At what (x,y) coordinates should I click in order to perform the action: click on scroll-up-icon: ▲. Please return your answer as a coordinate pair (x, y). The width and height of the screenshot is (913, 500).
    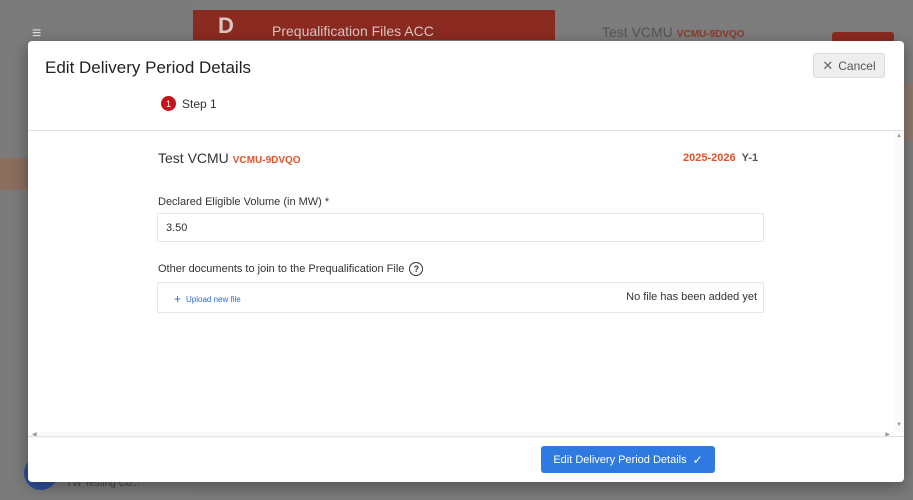
    Looking at the image, I should click on (899, 136).